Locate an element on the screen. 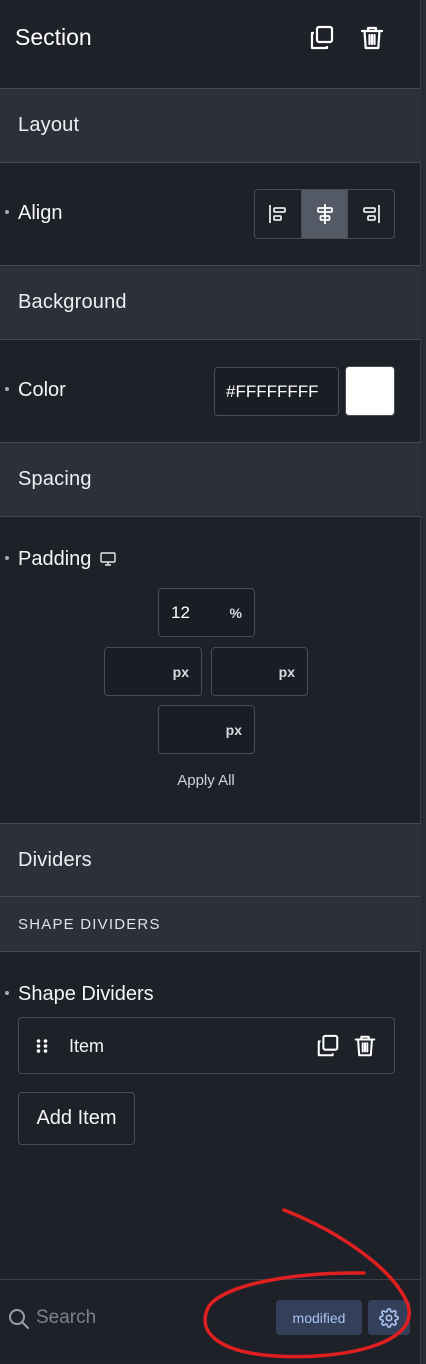  repeater-item: Item is located at coordinates (206, 1045).